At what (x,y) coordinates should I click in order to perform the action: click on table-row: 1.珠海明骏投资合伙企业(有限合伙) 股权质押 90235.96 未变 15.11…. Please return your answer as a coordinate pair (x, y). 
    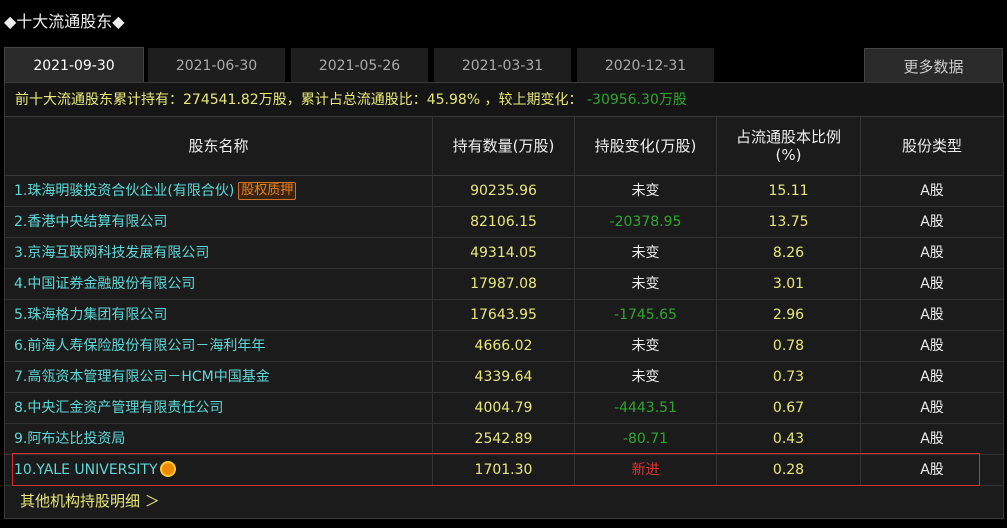
    Looking at the image, I should click on (504, 191).